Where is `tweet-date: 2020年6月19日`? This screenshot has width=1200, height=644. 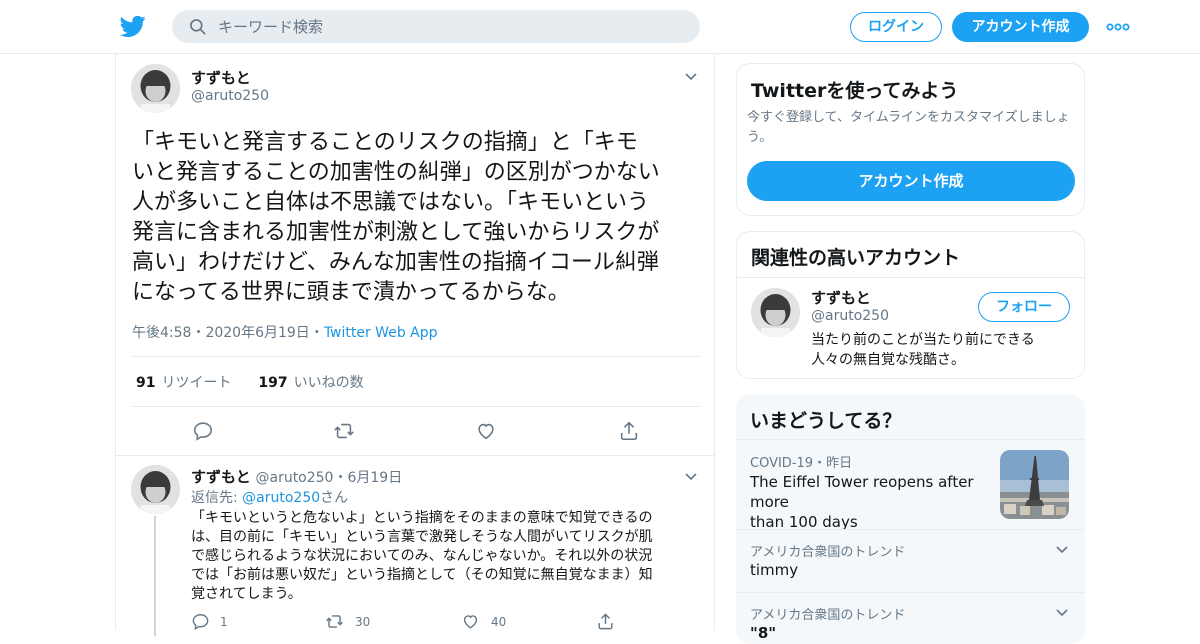 tweet-date: 2020年6月19日 is located at coordinates (257, 333).